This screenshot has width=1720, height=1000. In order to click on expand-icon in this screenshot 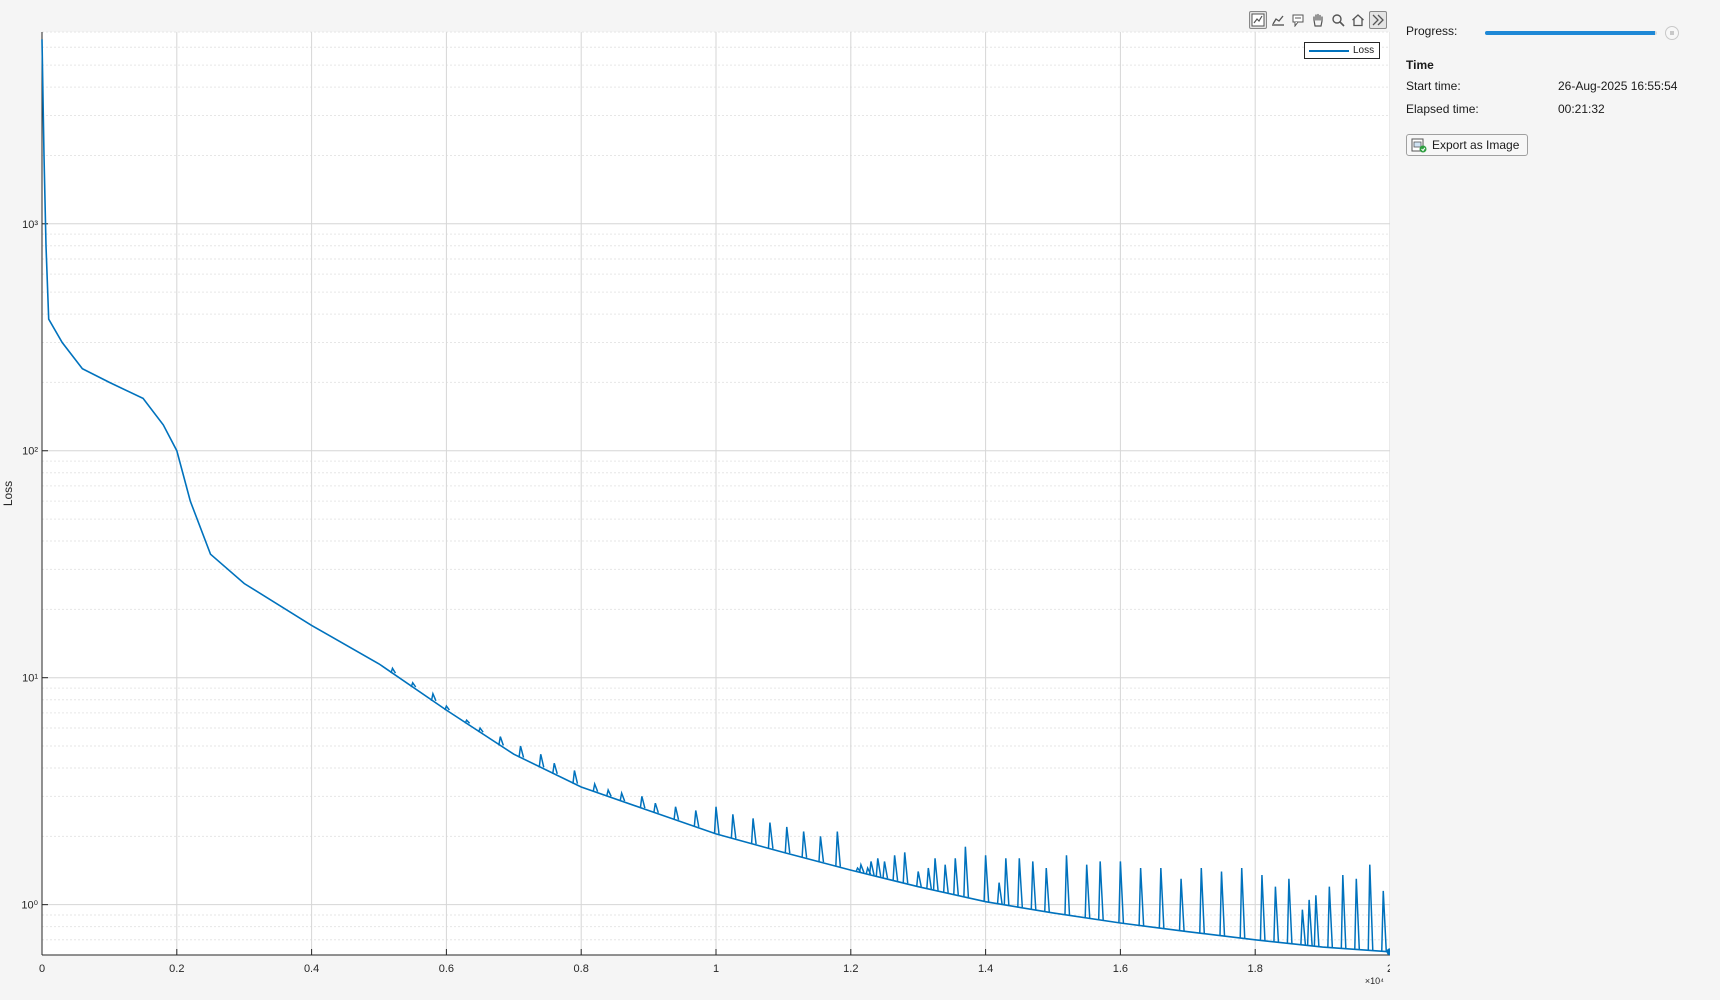, I will do `click(1378, 20)`.